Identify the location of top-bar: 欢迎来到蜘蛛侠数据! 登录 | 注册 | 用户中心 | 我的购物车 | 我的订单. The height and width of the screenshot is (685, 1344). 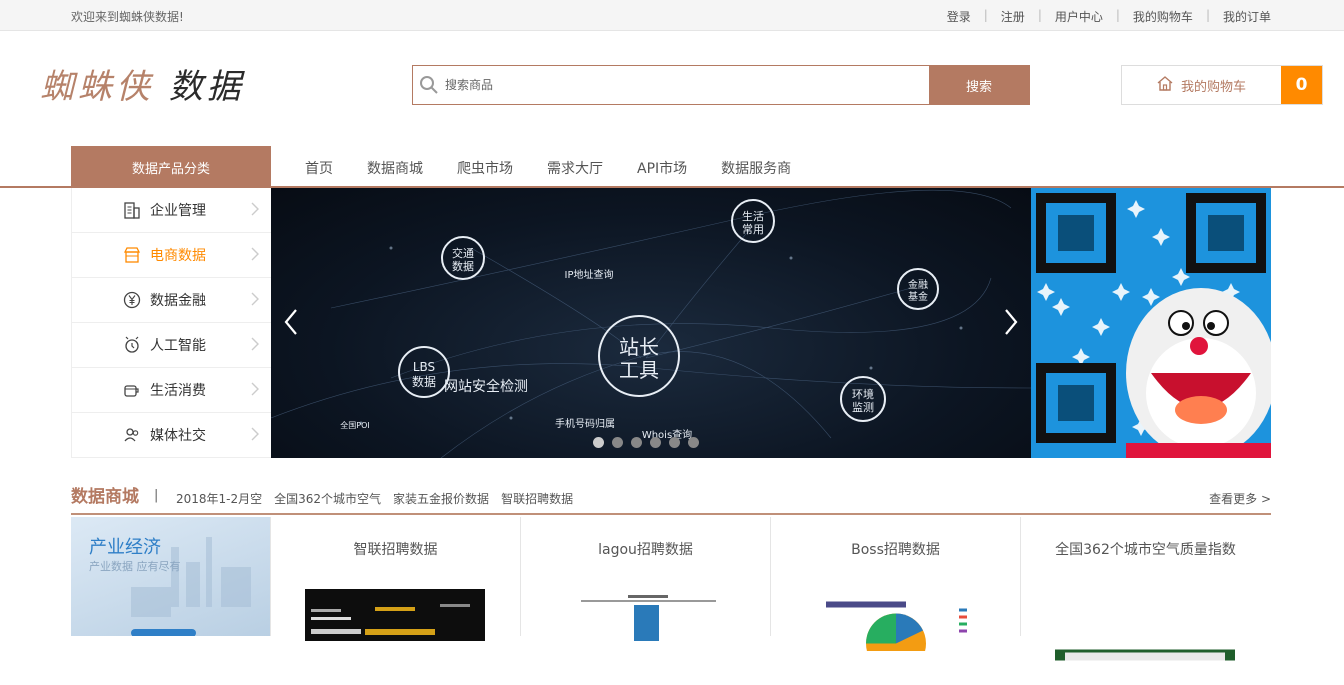
(672, 15).